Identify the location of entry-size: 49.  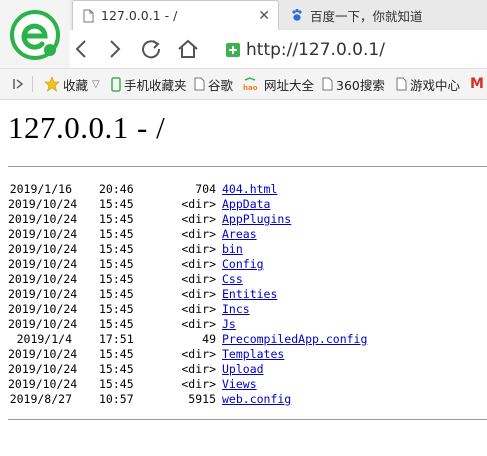
(209, 339).